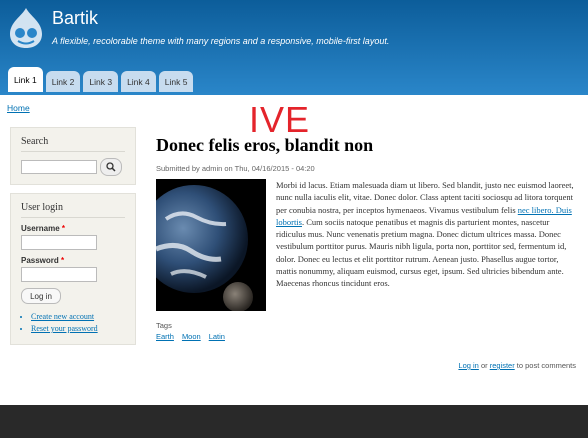 This screenshot has height=438, width=588. I want to click on breadcrumb-home: Home, so click(18, 108).